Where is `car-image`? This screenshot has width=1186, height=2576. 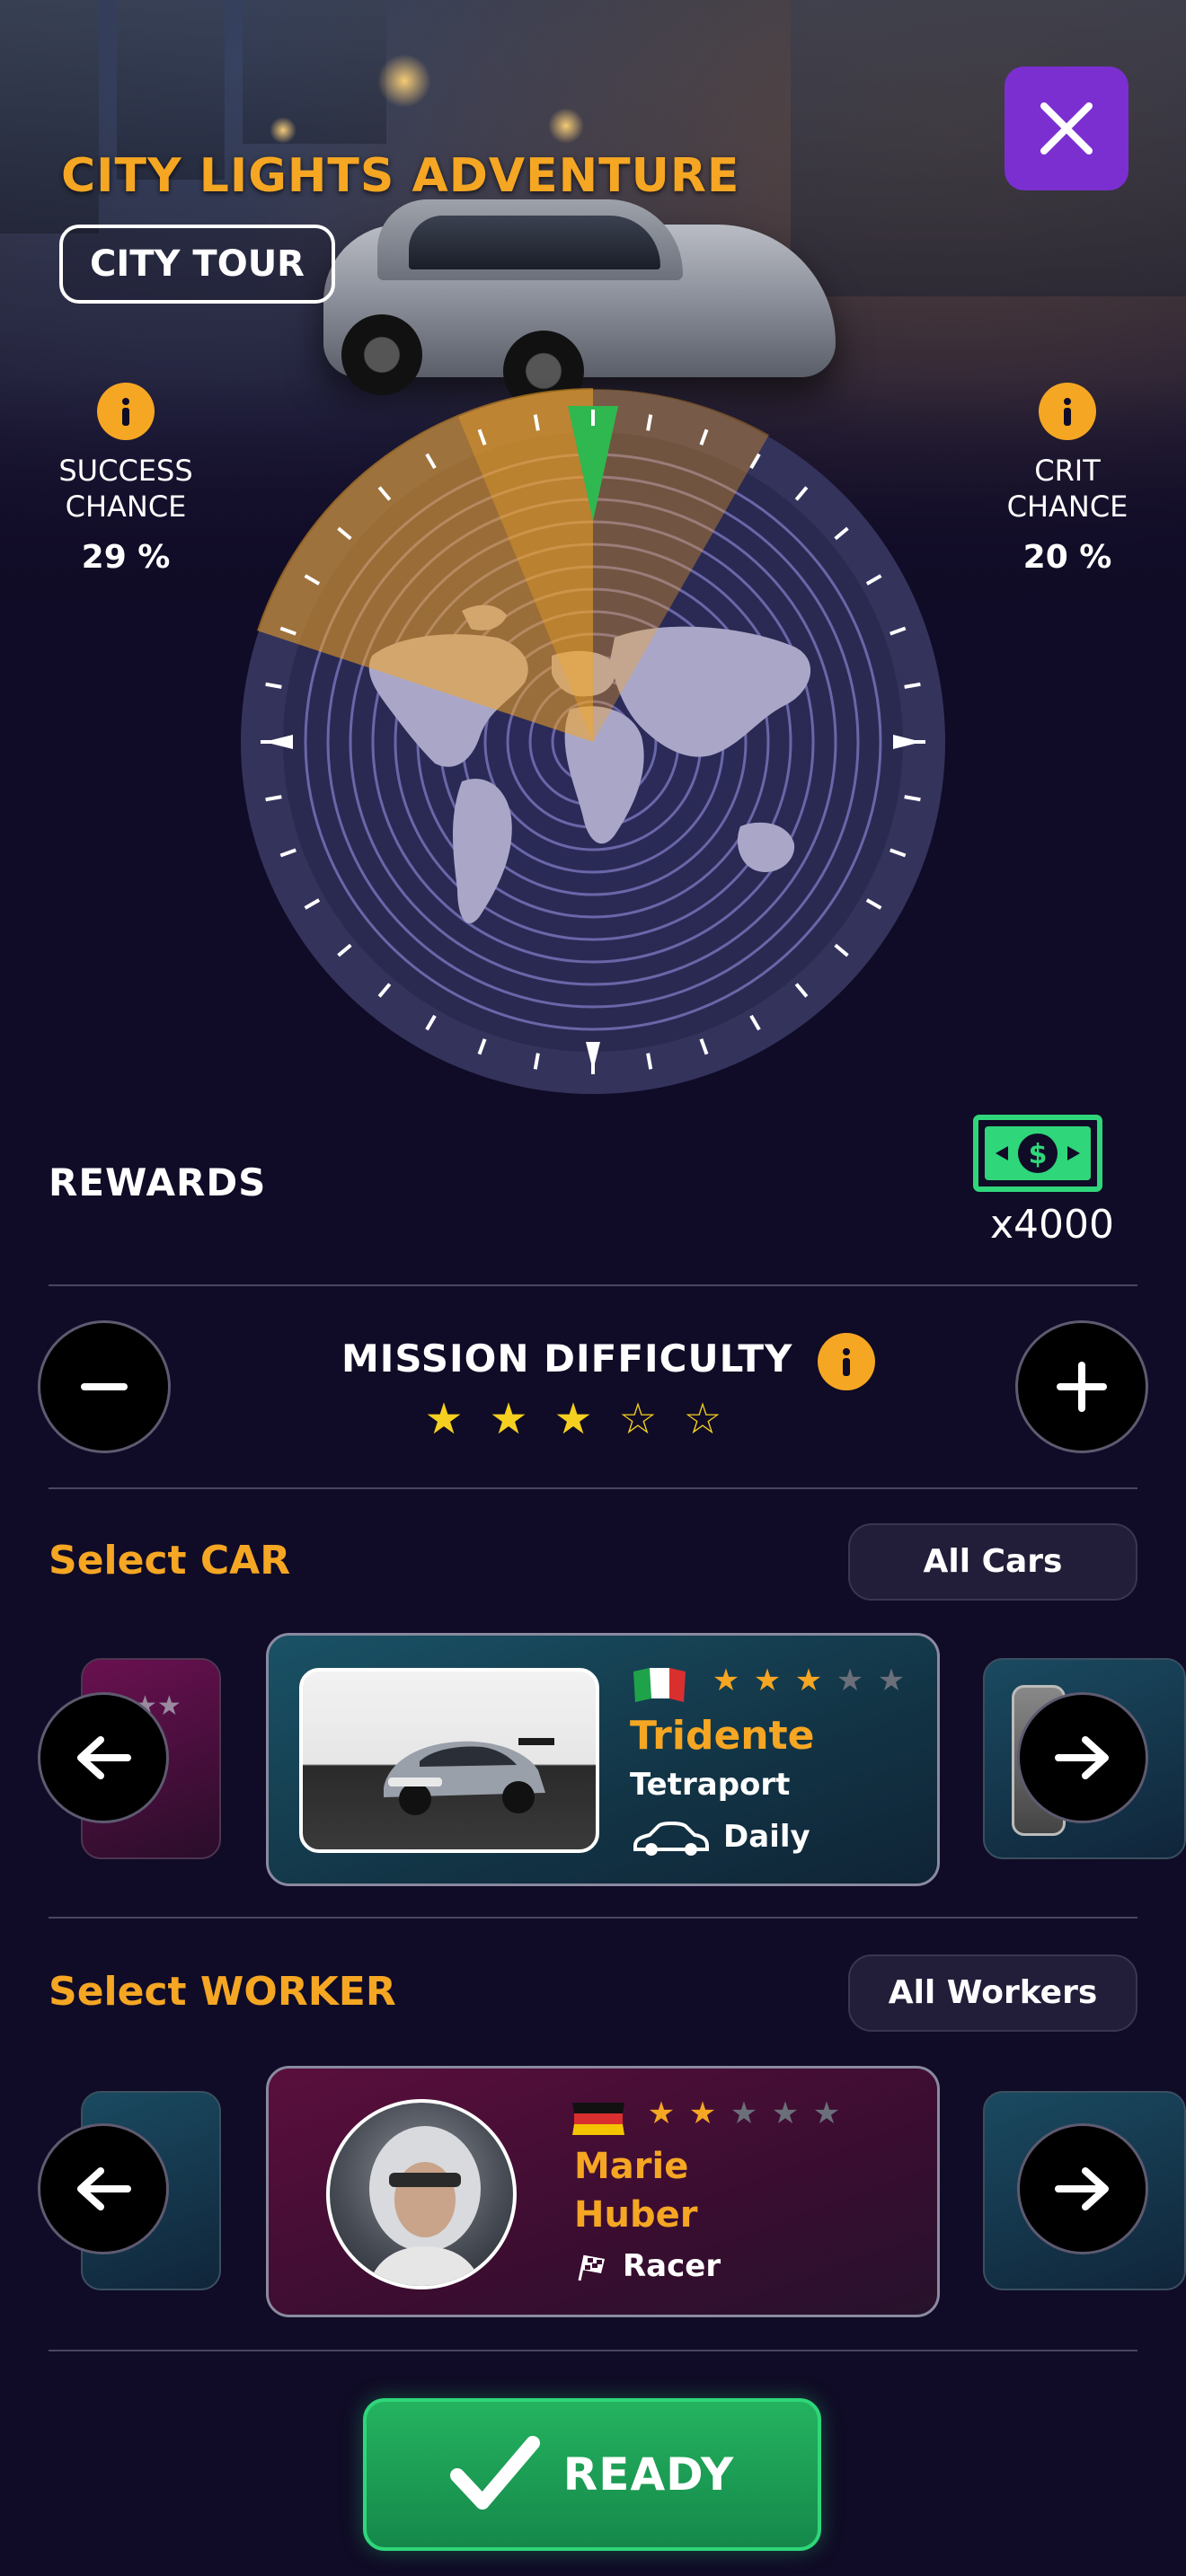 car-image is located at coordinates (469, 1776).